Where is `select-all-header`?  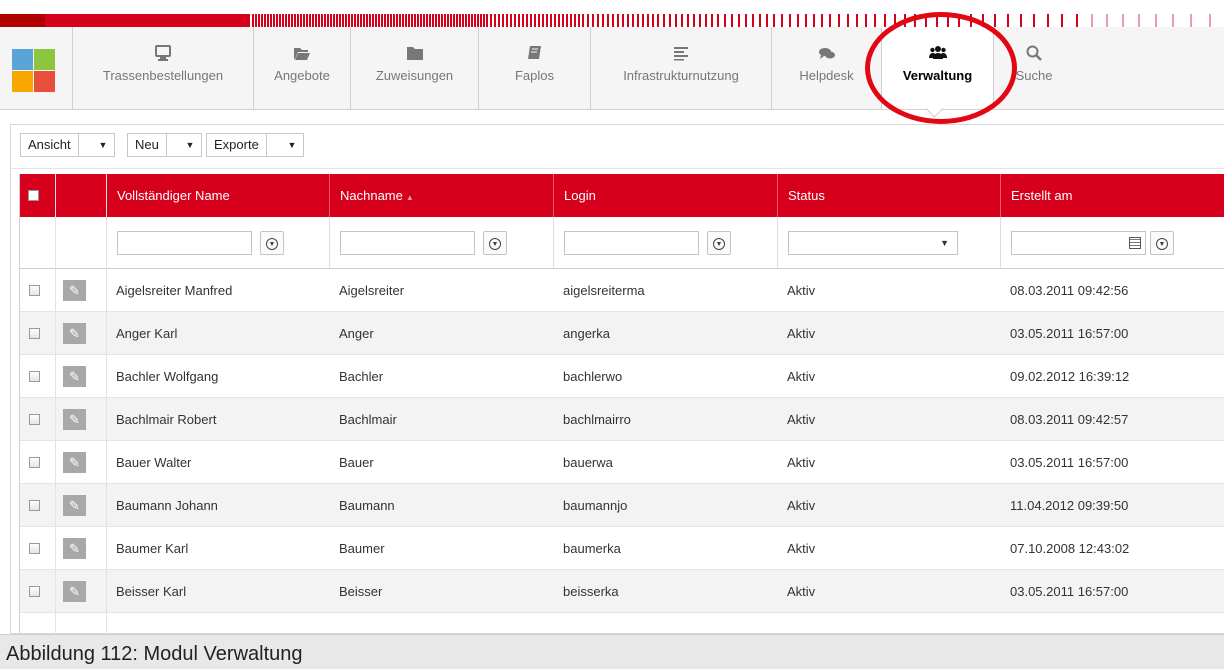
select-all-header is located at coordinates (37, 195).